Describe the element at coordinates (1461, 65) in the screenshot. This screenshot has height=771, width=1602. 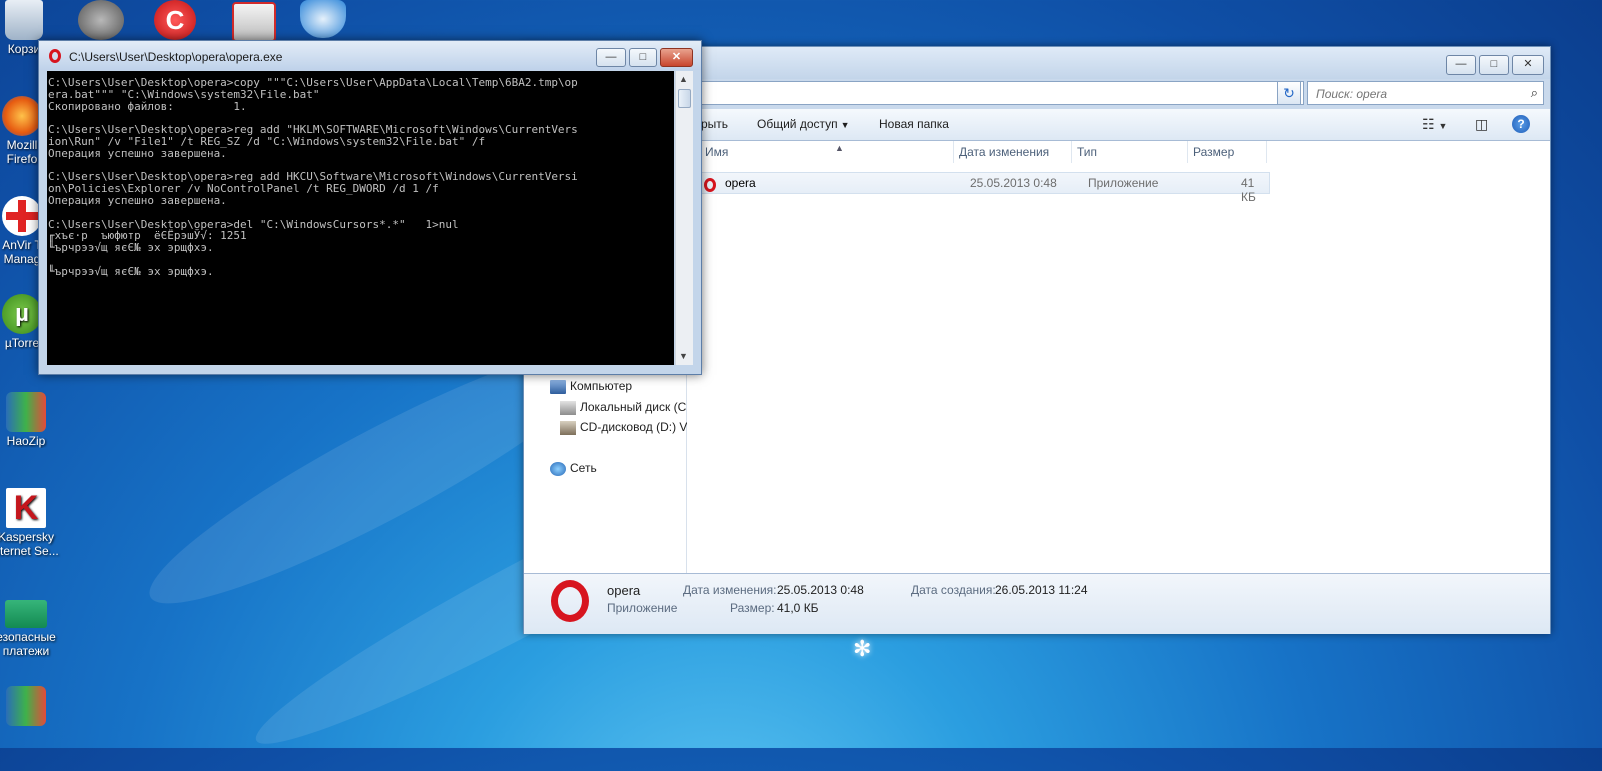
I see `explorer-minimize-button: —` at that location.